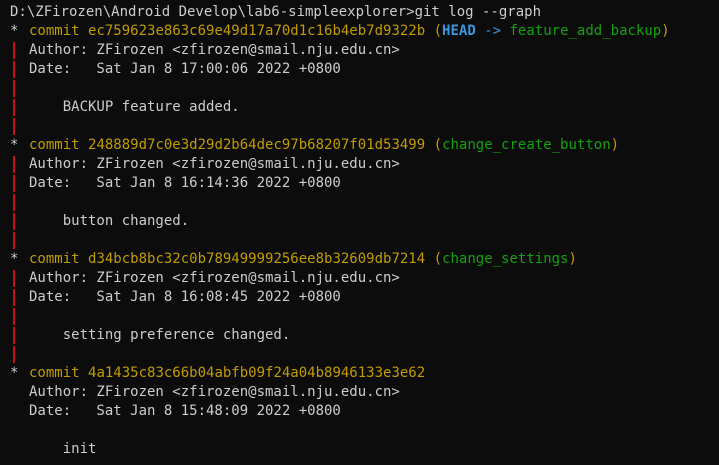  I want to click on date-line: Date: Sat Jan 8 15:48:09 2022 +0800, so click(364, 411).